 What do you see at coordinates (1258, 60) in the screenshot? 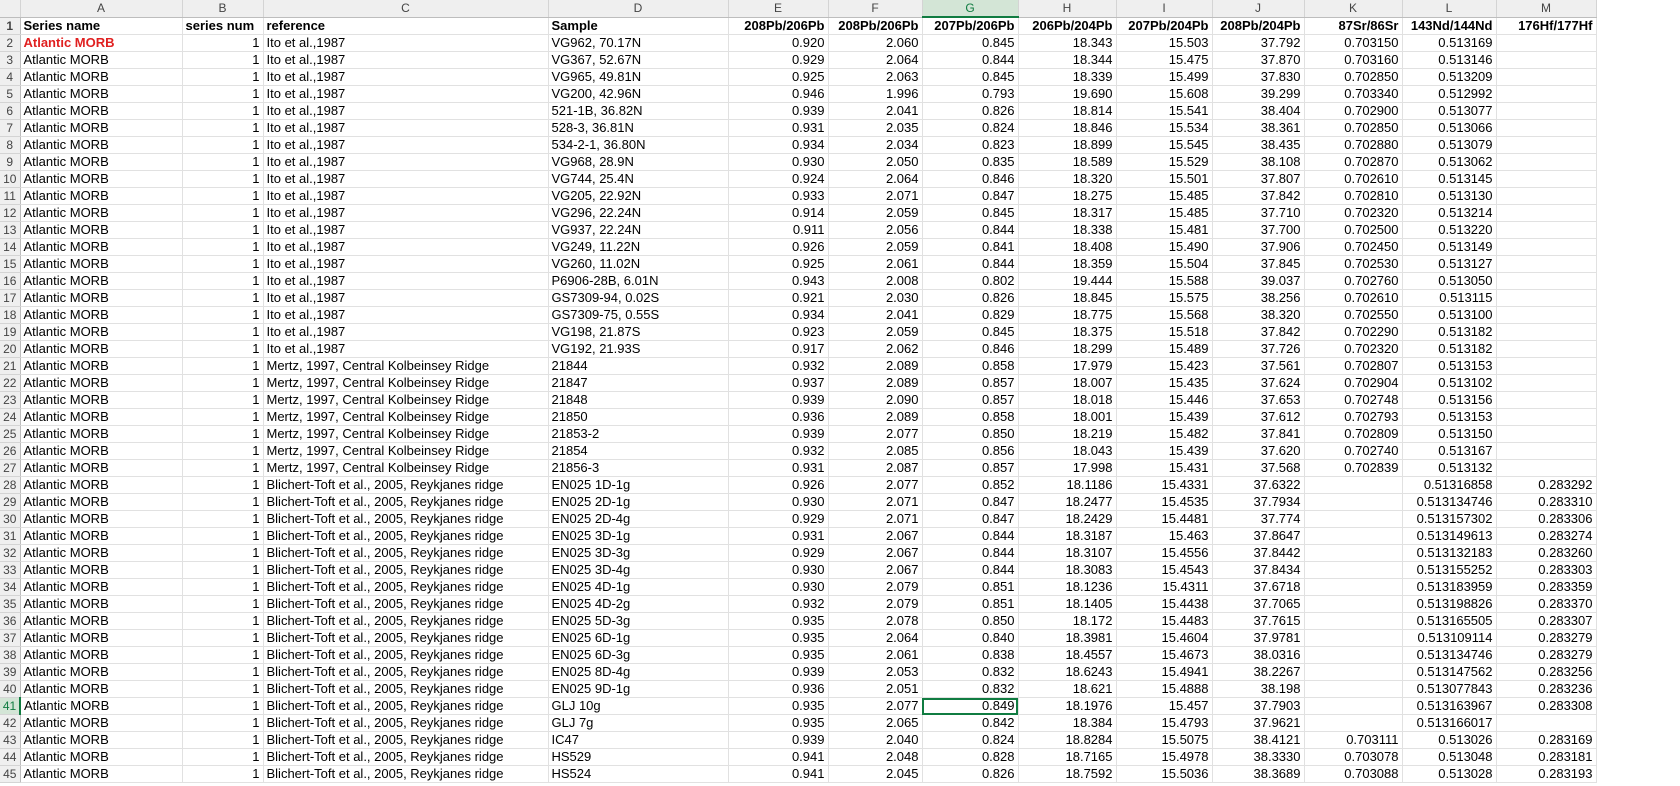
I see `cell-j3: 37.870` at bounding box center [1258, 60].